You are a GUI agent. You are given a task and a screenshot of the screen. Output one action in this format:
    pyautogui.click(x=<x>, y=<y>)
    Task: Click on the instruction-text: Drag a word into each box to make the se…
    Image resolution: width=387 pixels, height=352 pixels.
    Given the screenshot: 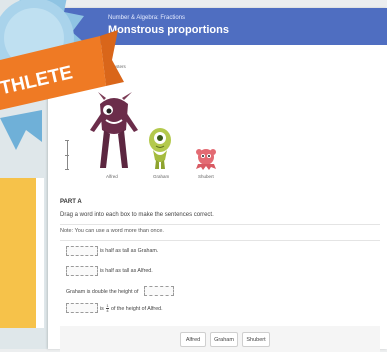 What is the action you would take?
    pyautogui.click(x=137, y=215)
    